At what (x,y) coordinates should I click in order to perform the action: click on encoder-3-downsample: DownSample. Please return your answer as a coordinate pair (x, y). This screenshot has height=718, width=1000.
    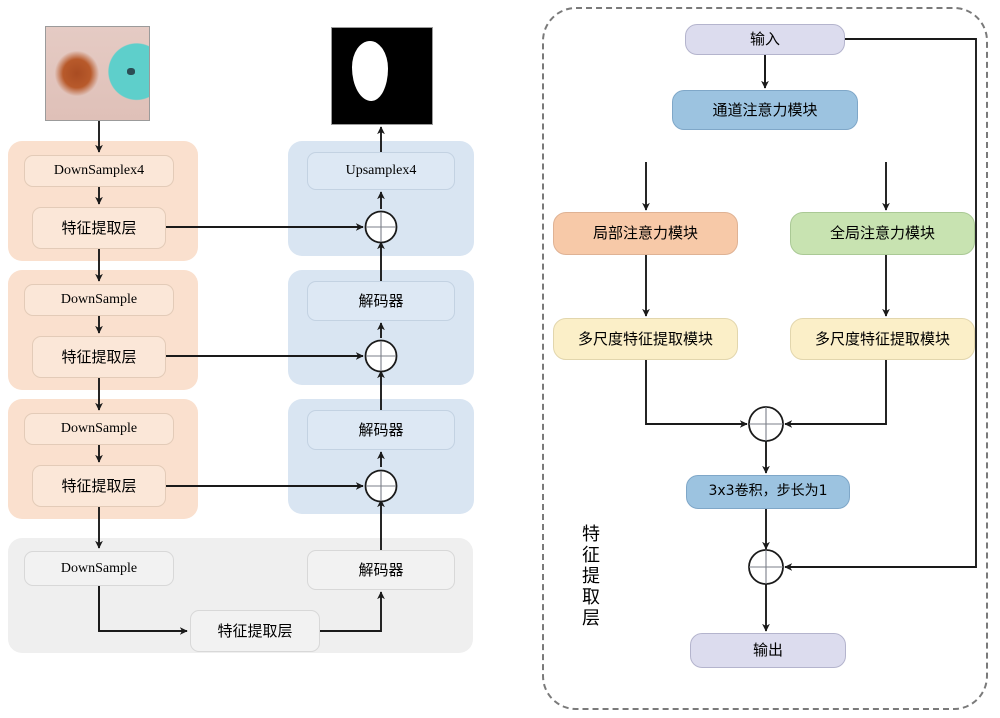
    Looking at the image, I should click on (99, 429).